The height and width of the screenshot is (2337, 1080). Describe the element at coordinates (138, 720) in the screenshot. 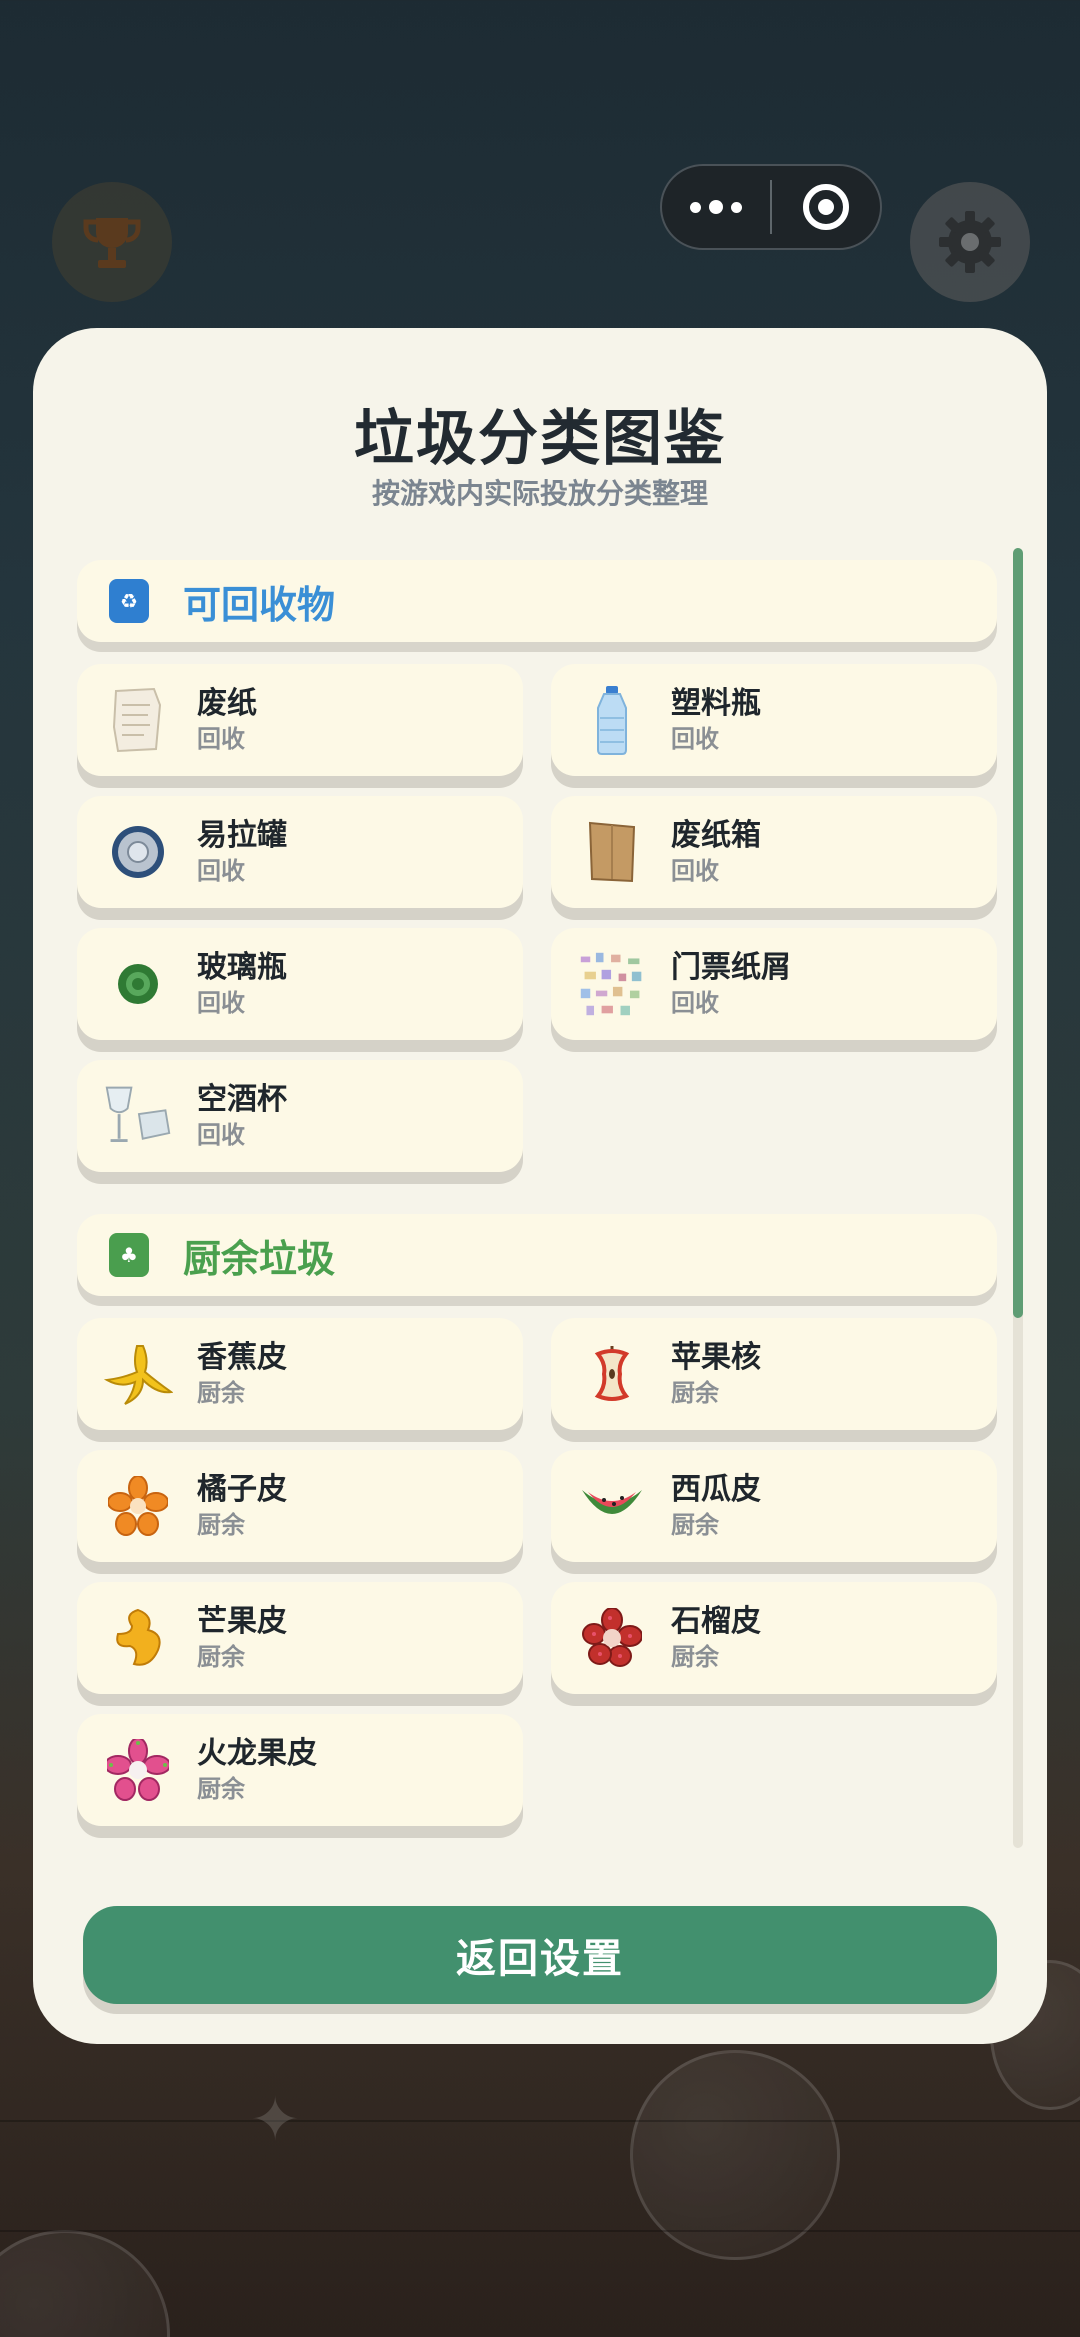

I see `waste-paper-icon` at that location.